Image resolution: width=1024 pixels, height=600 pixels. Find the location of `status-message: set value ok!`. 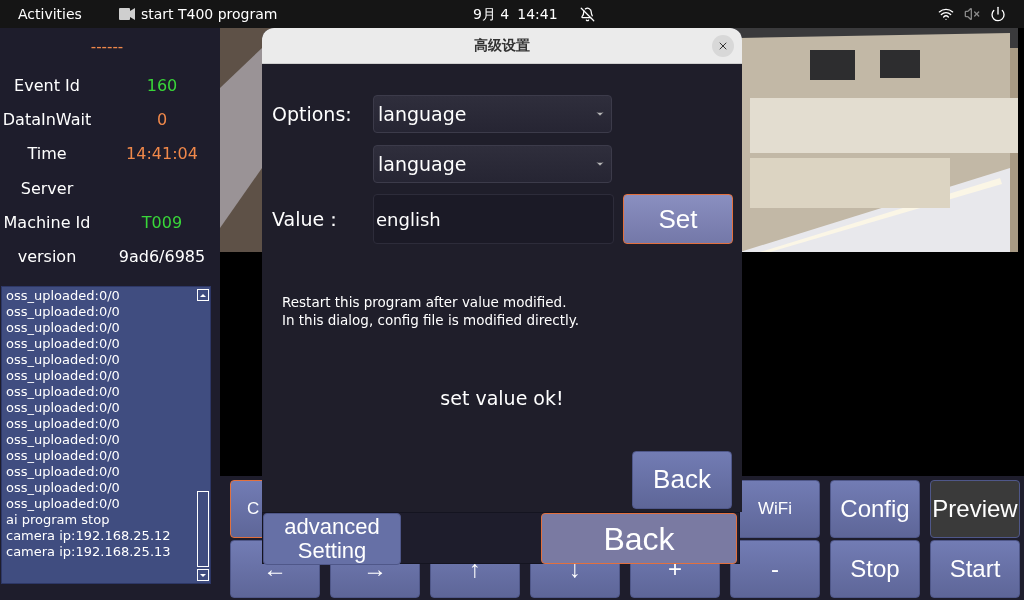

status-message: set value ok! is located at coordinates (502, 398).